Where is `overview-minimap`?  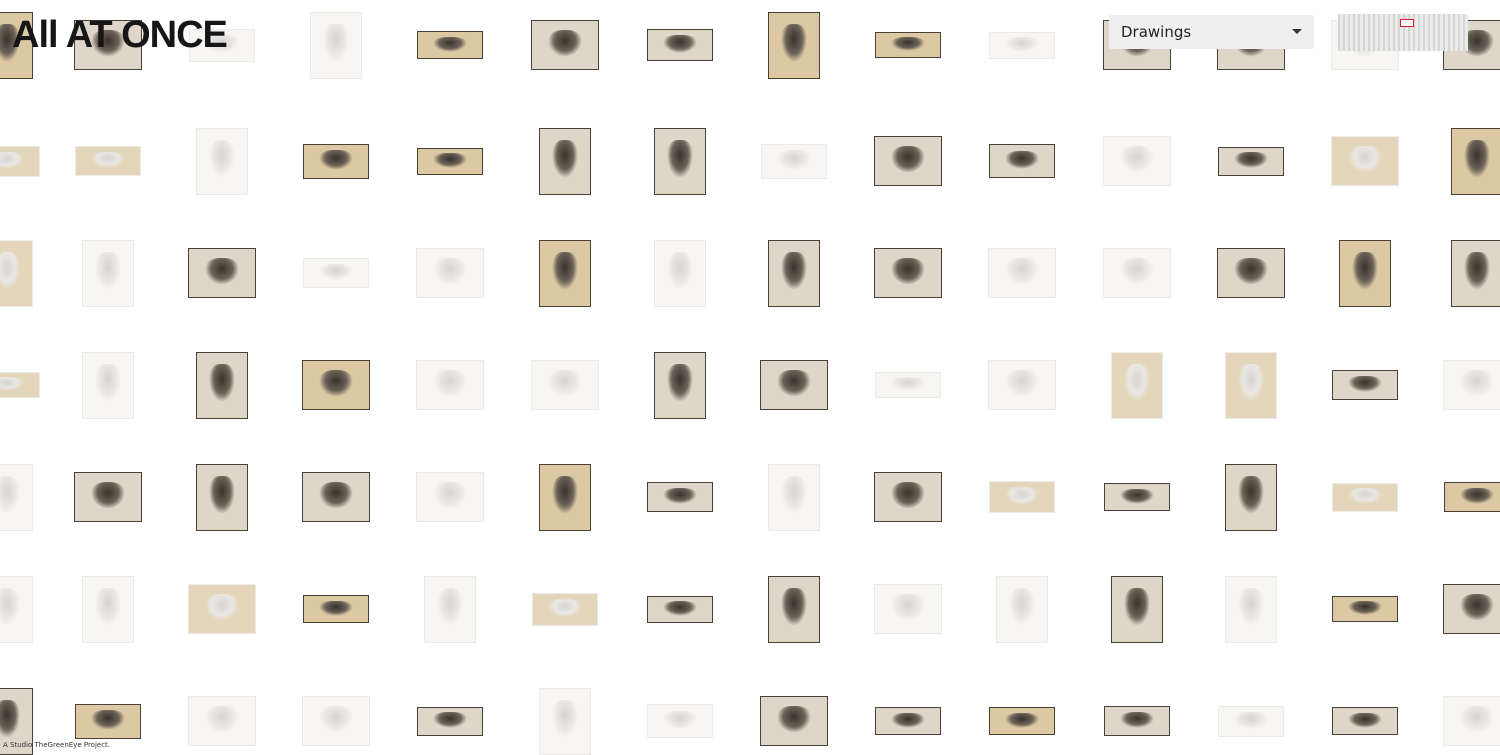
overview-minimap is located at coordinates (1403, 32).